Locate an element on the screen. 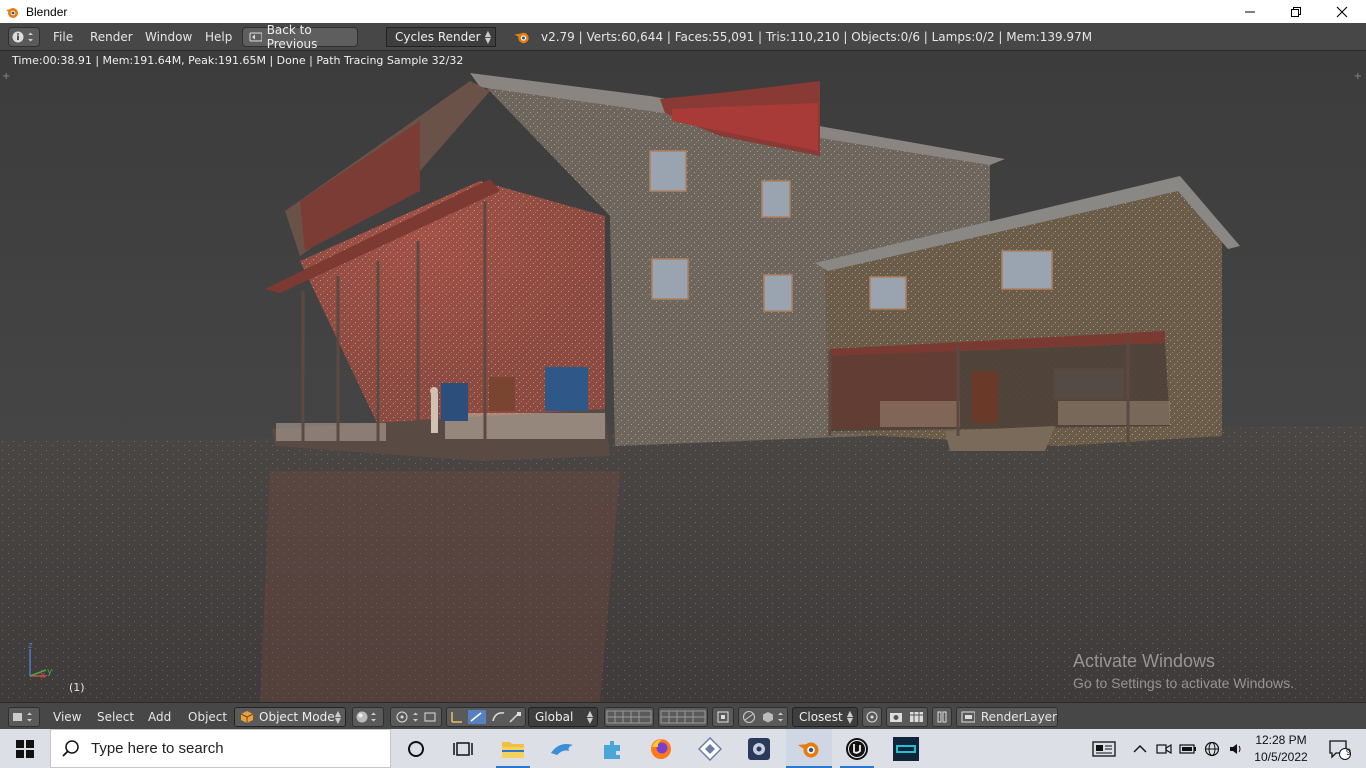 This screenshot has width=1366, height=768. tool-app-icon is located at coordinates (759, 748).